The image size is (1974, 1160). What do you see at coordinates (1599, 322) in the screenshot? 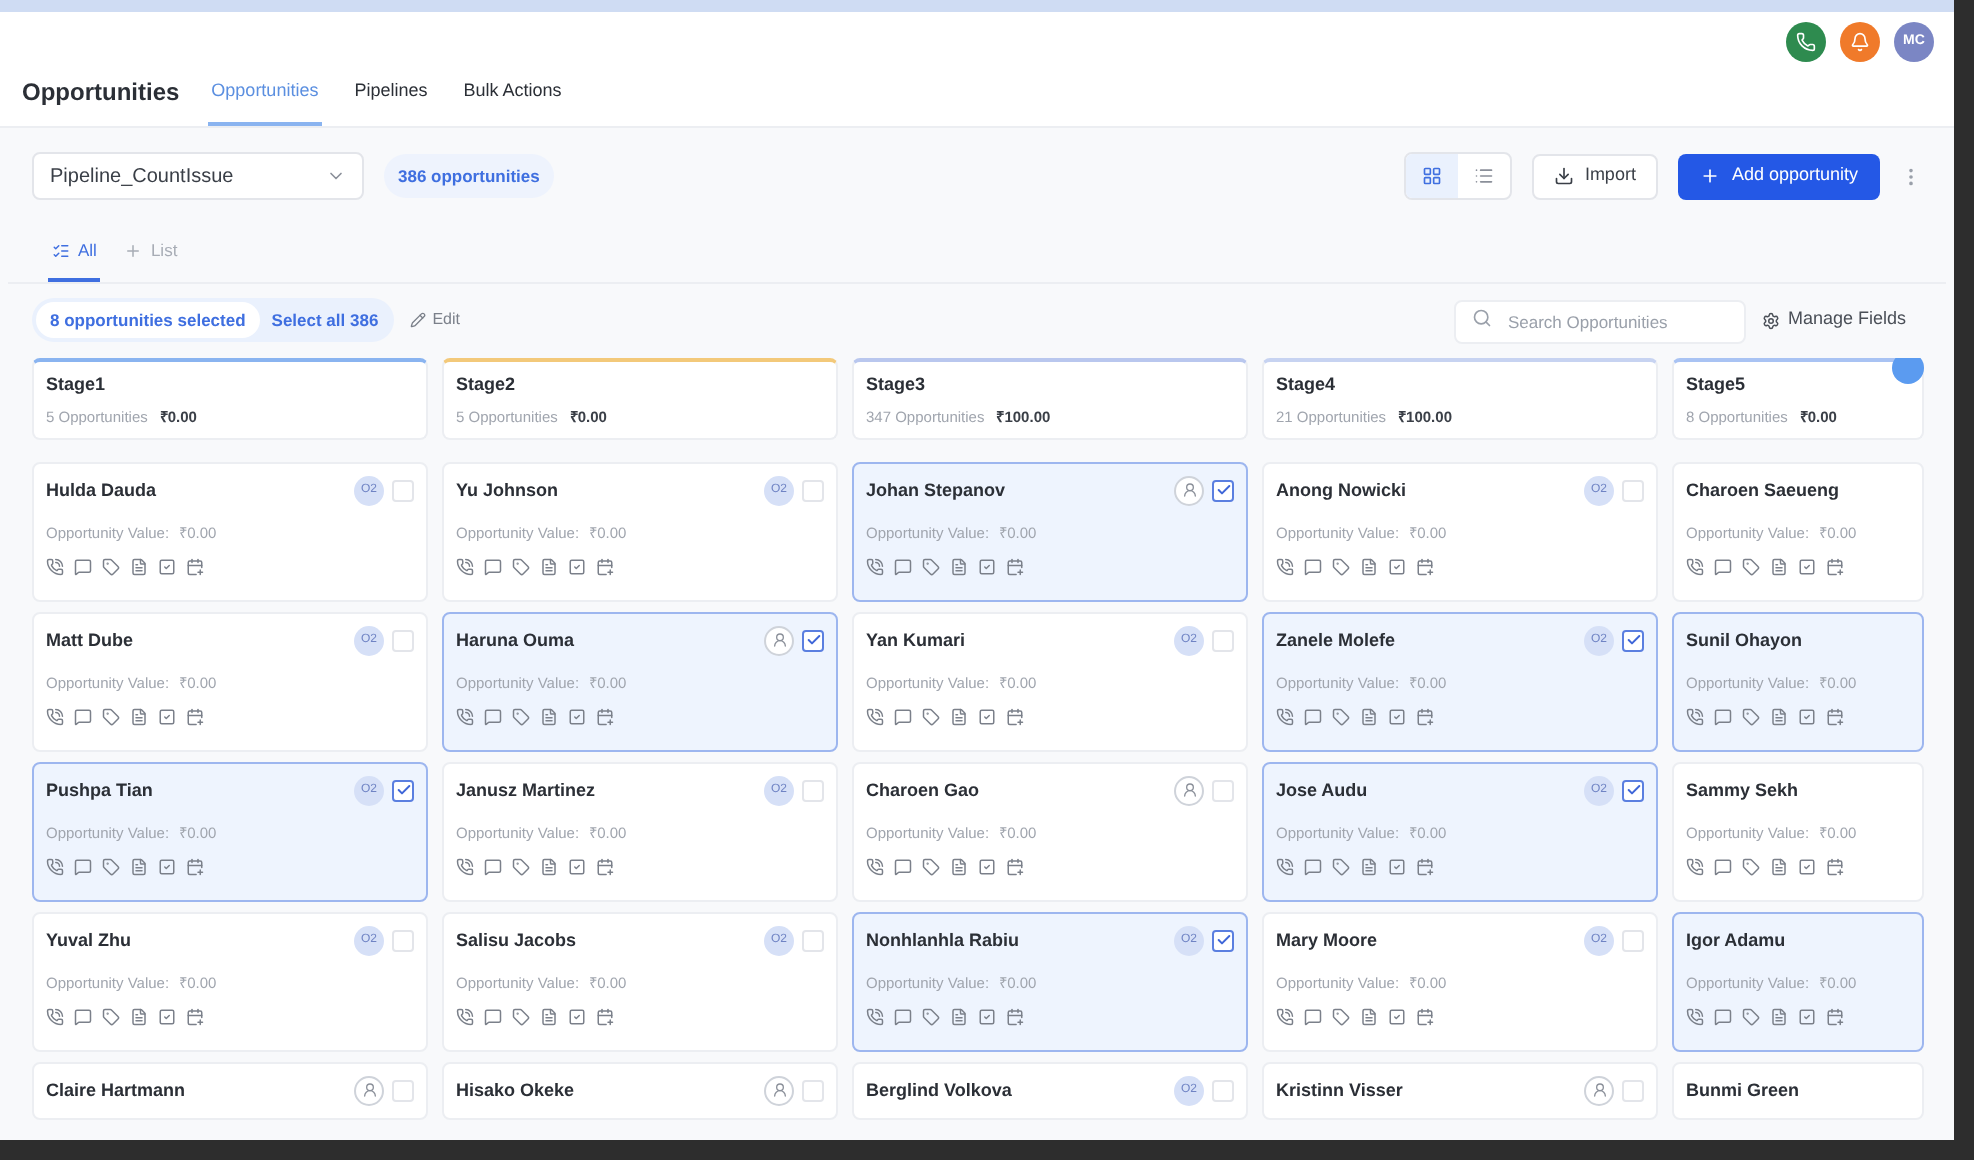
I see `search-field: Search Opportunities` at bounding box center [1599, 322].